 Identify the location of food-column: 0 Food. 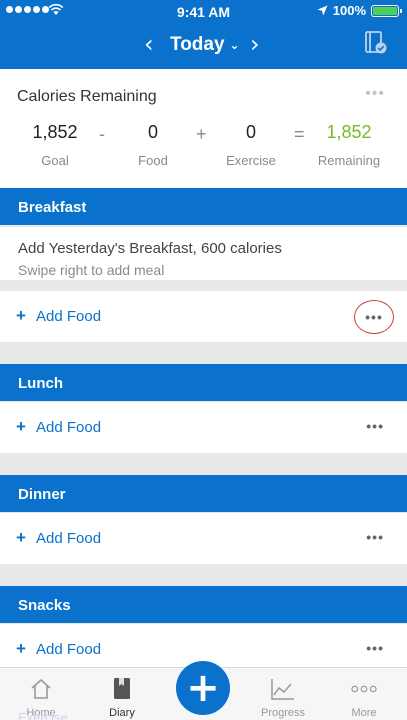
(153, 145).